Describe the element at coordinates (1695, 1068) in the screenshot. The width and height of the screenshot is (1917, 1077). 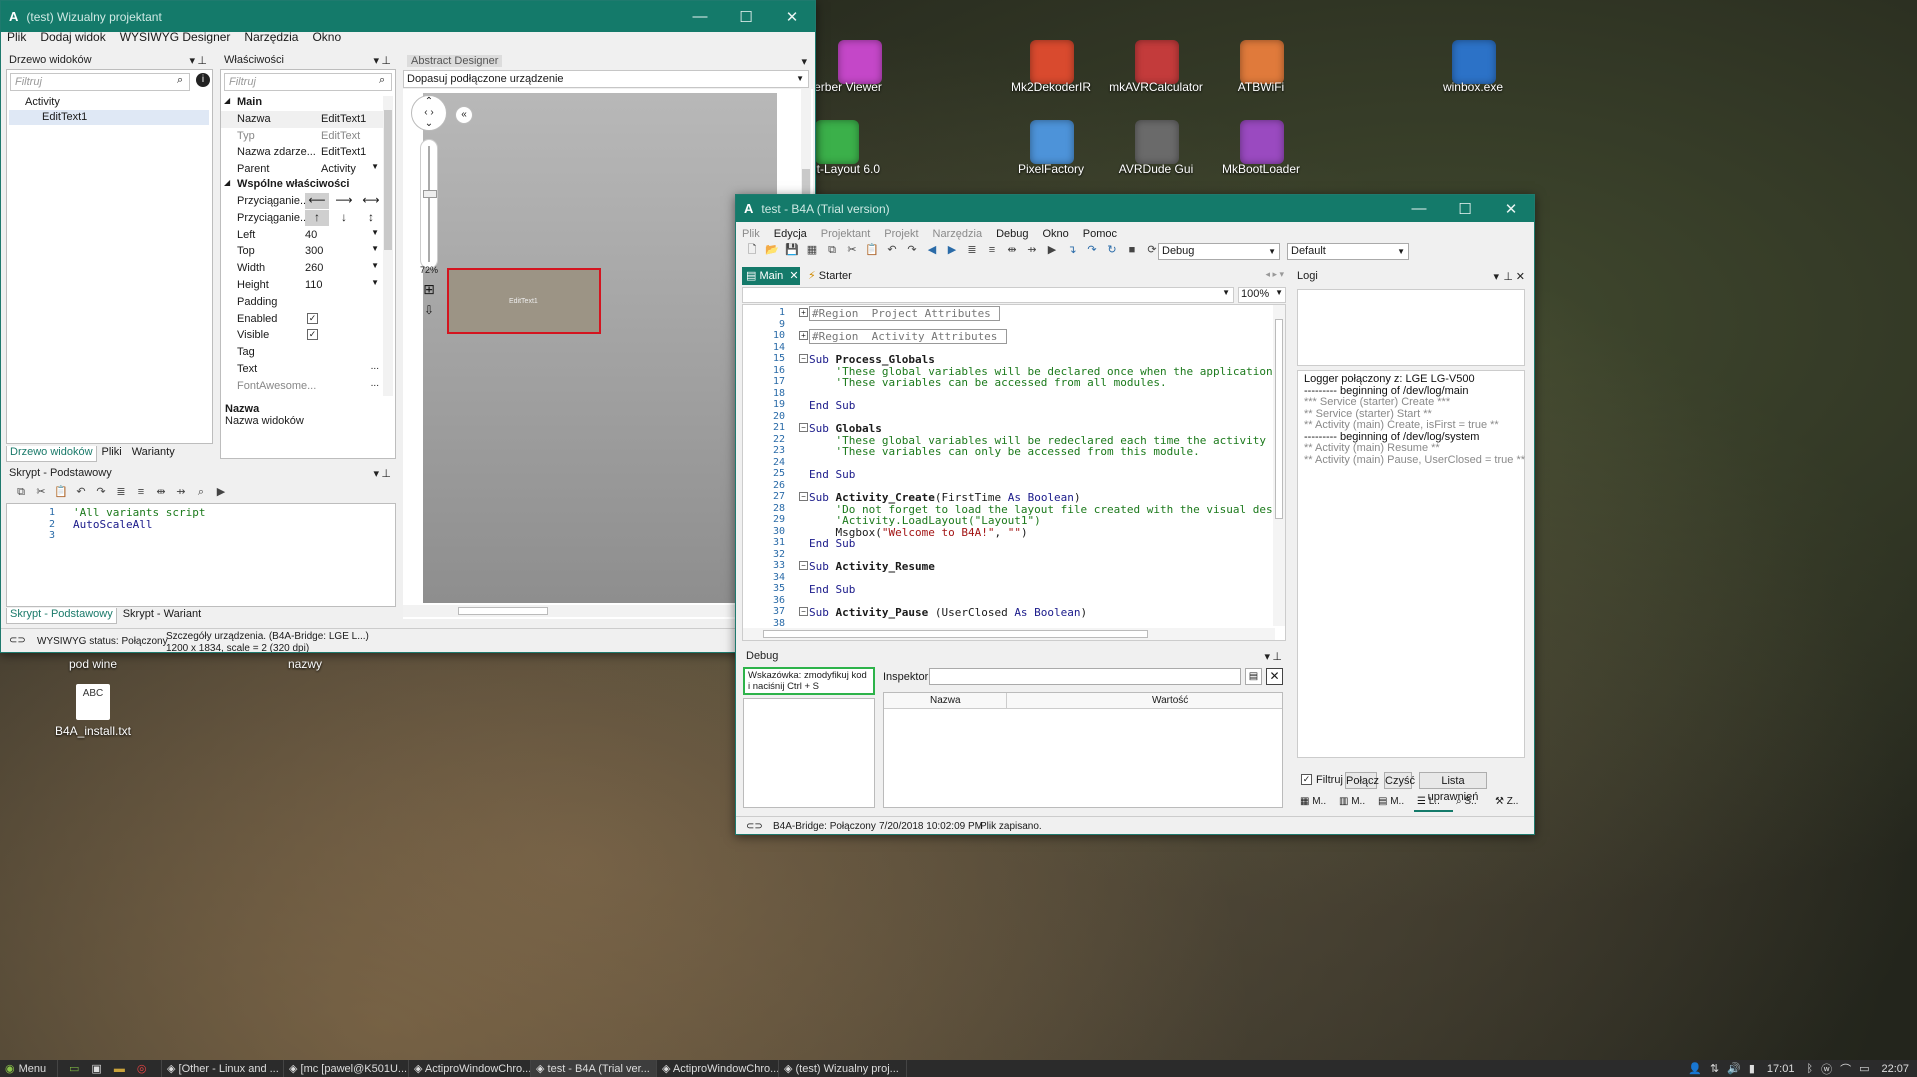
I see `user-icon: 👤` at that location.